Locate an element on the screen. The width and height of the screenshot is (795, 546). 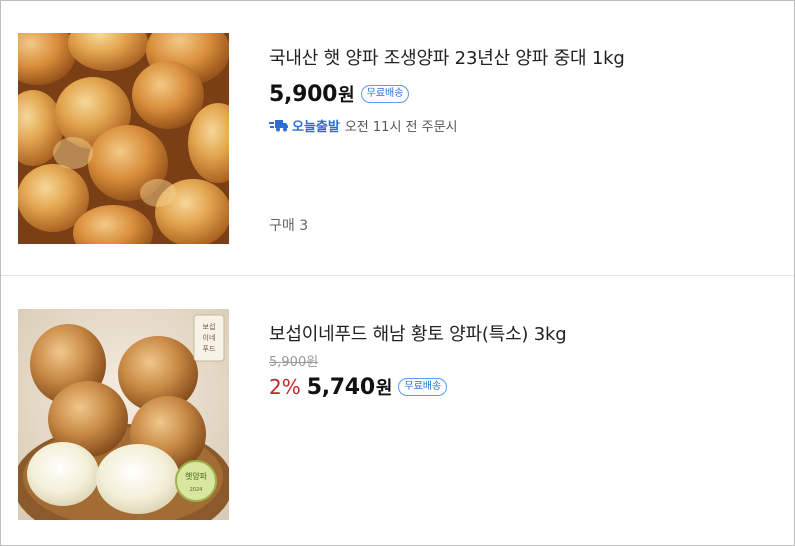
price-row: 2% 5,740 원 무료배송 is located at coordinates (521, 387).